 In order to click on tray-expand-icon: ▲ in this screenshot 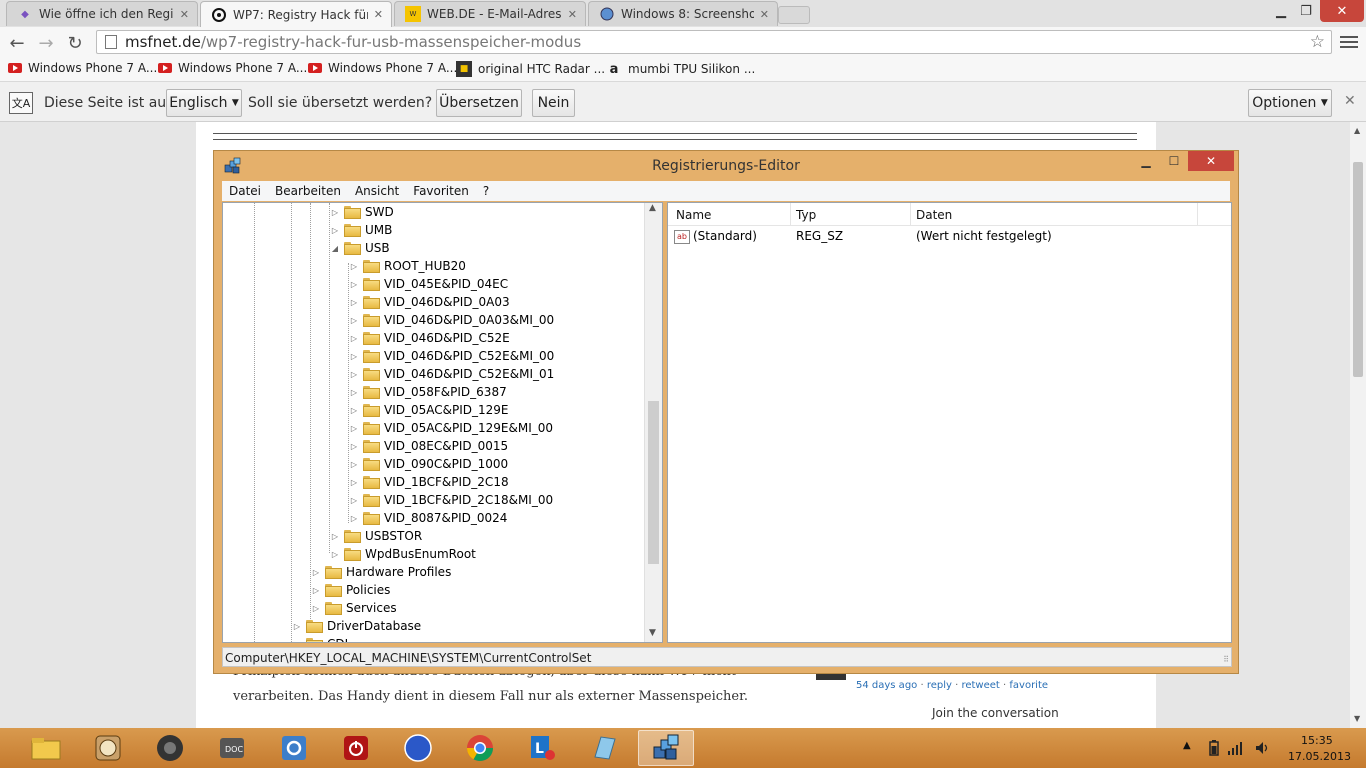, I will do `click(1187, 745)`.